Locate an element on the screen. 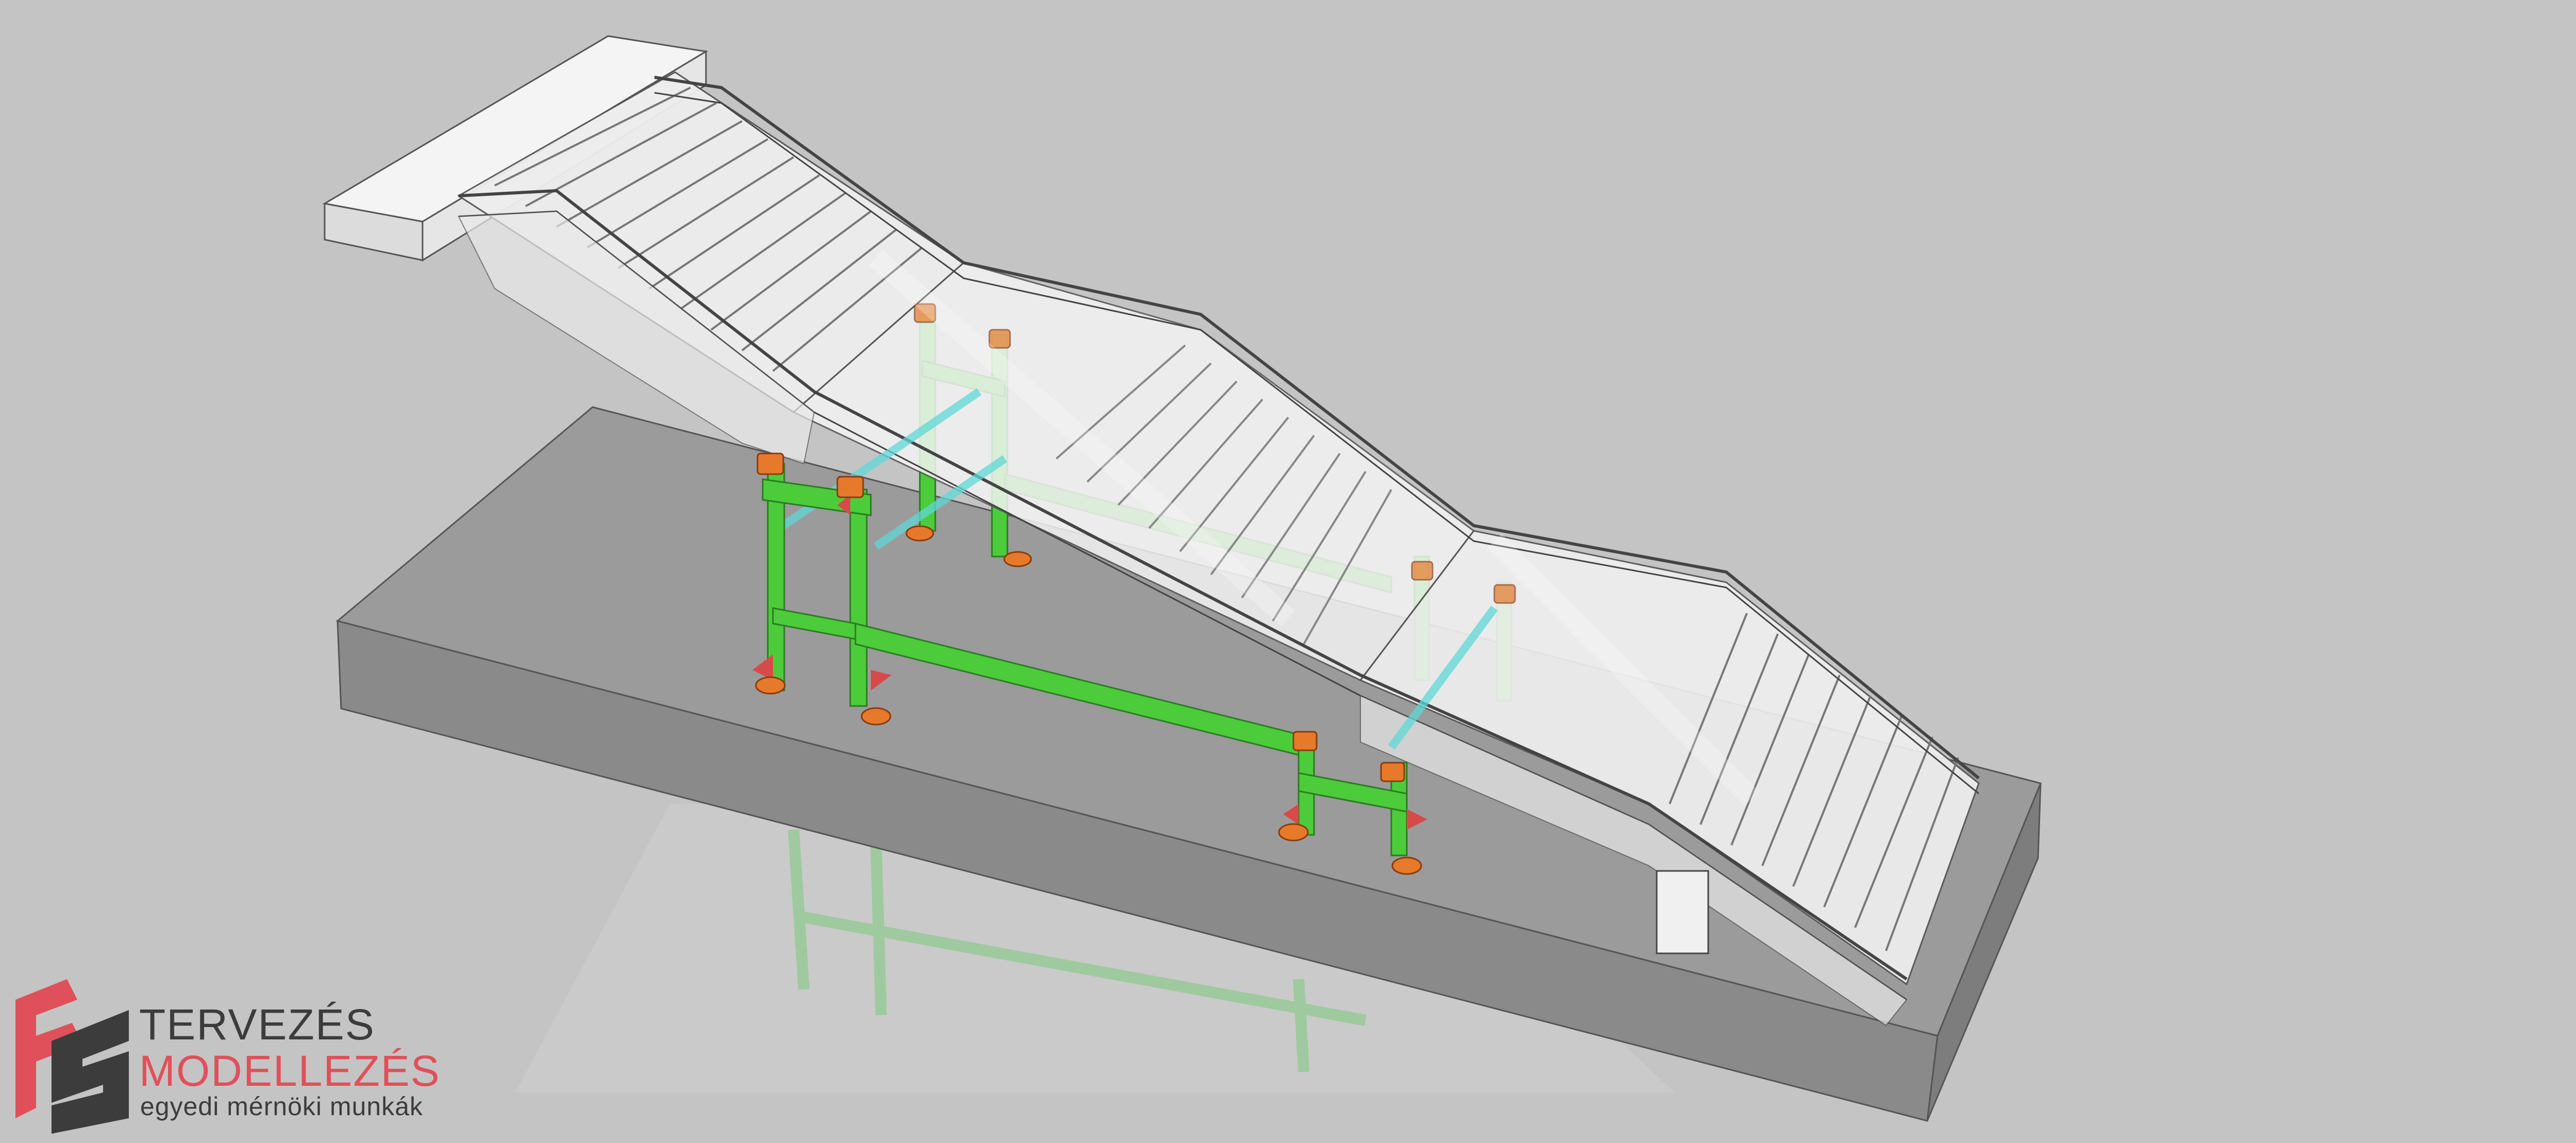  brand-name-line1: TERVEZÉS is located at coordinates (257, 1024).